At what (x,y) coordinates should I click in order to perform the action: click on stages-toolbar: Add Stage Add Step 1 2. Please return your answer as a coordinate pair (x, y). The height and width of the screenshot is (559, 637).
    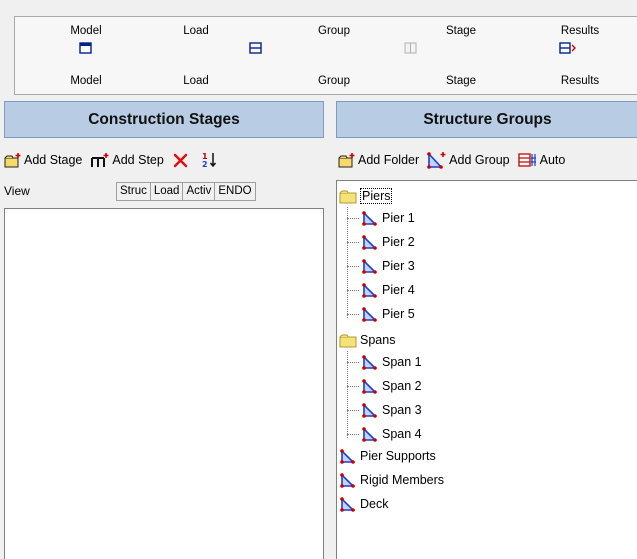
    Looking at the image, I should click on (116, 160).